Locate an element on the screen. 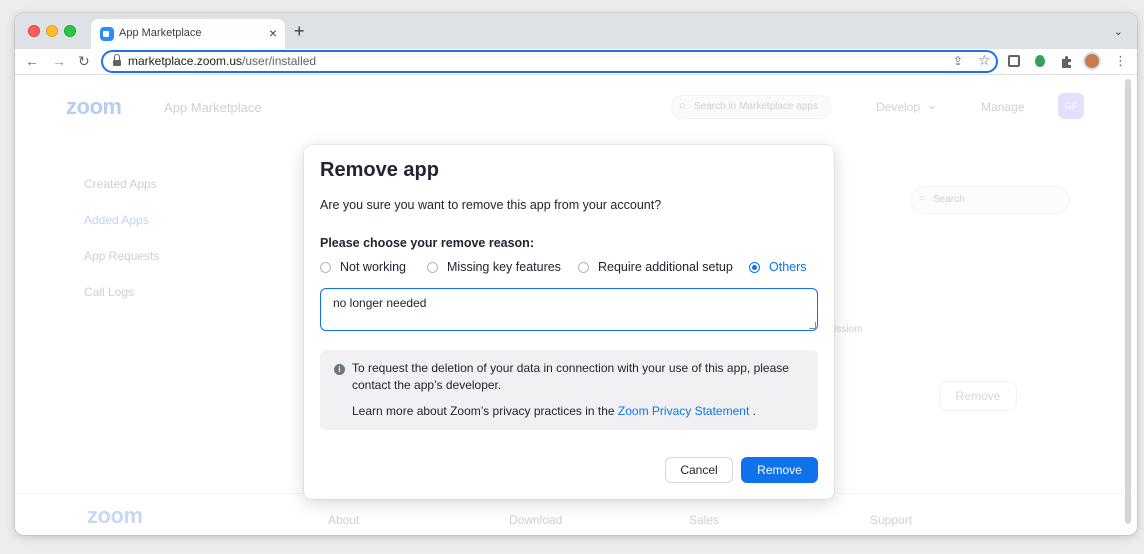 The height and width of the screenshot is (554, 1144). textarea-resize-handle-icon is located at coordinates (812, 325).